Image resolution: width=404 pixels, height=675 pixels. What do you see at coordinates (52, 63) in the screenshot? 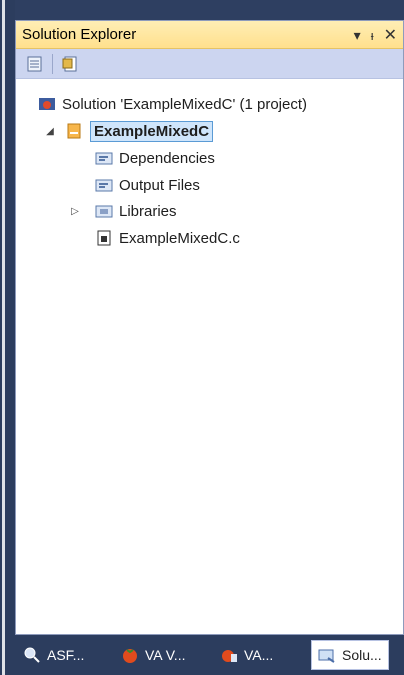
I see `toolbar-separator` at bounding box center [52, 63].